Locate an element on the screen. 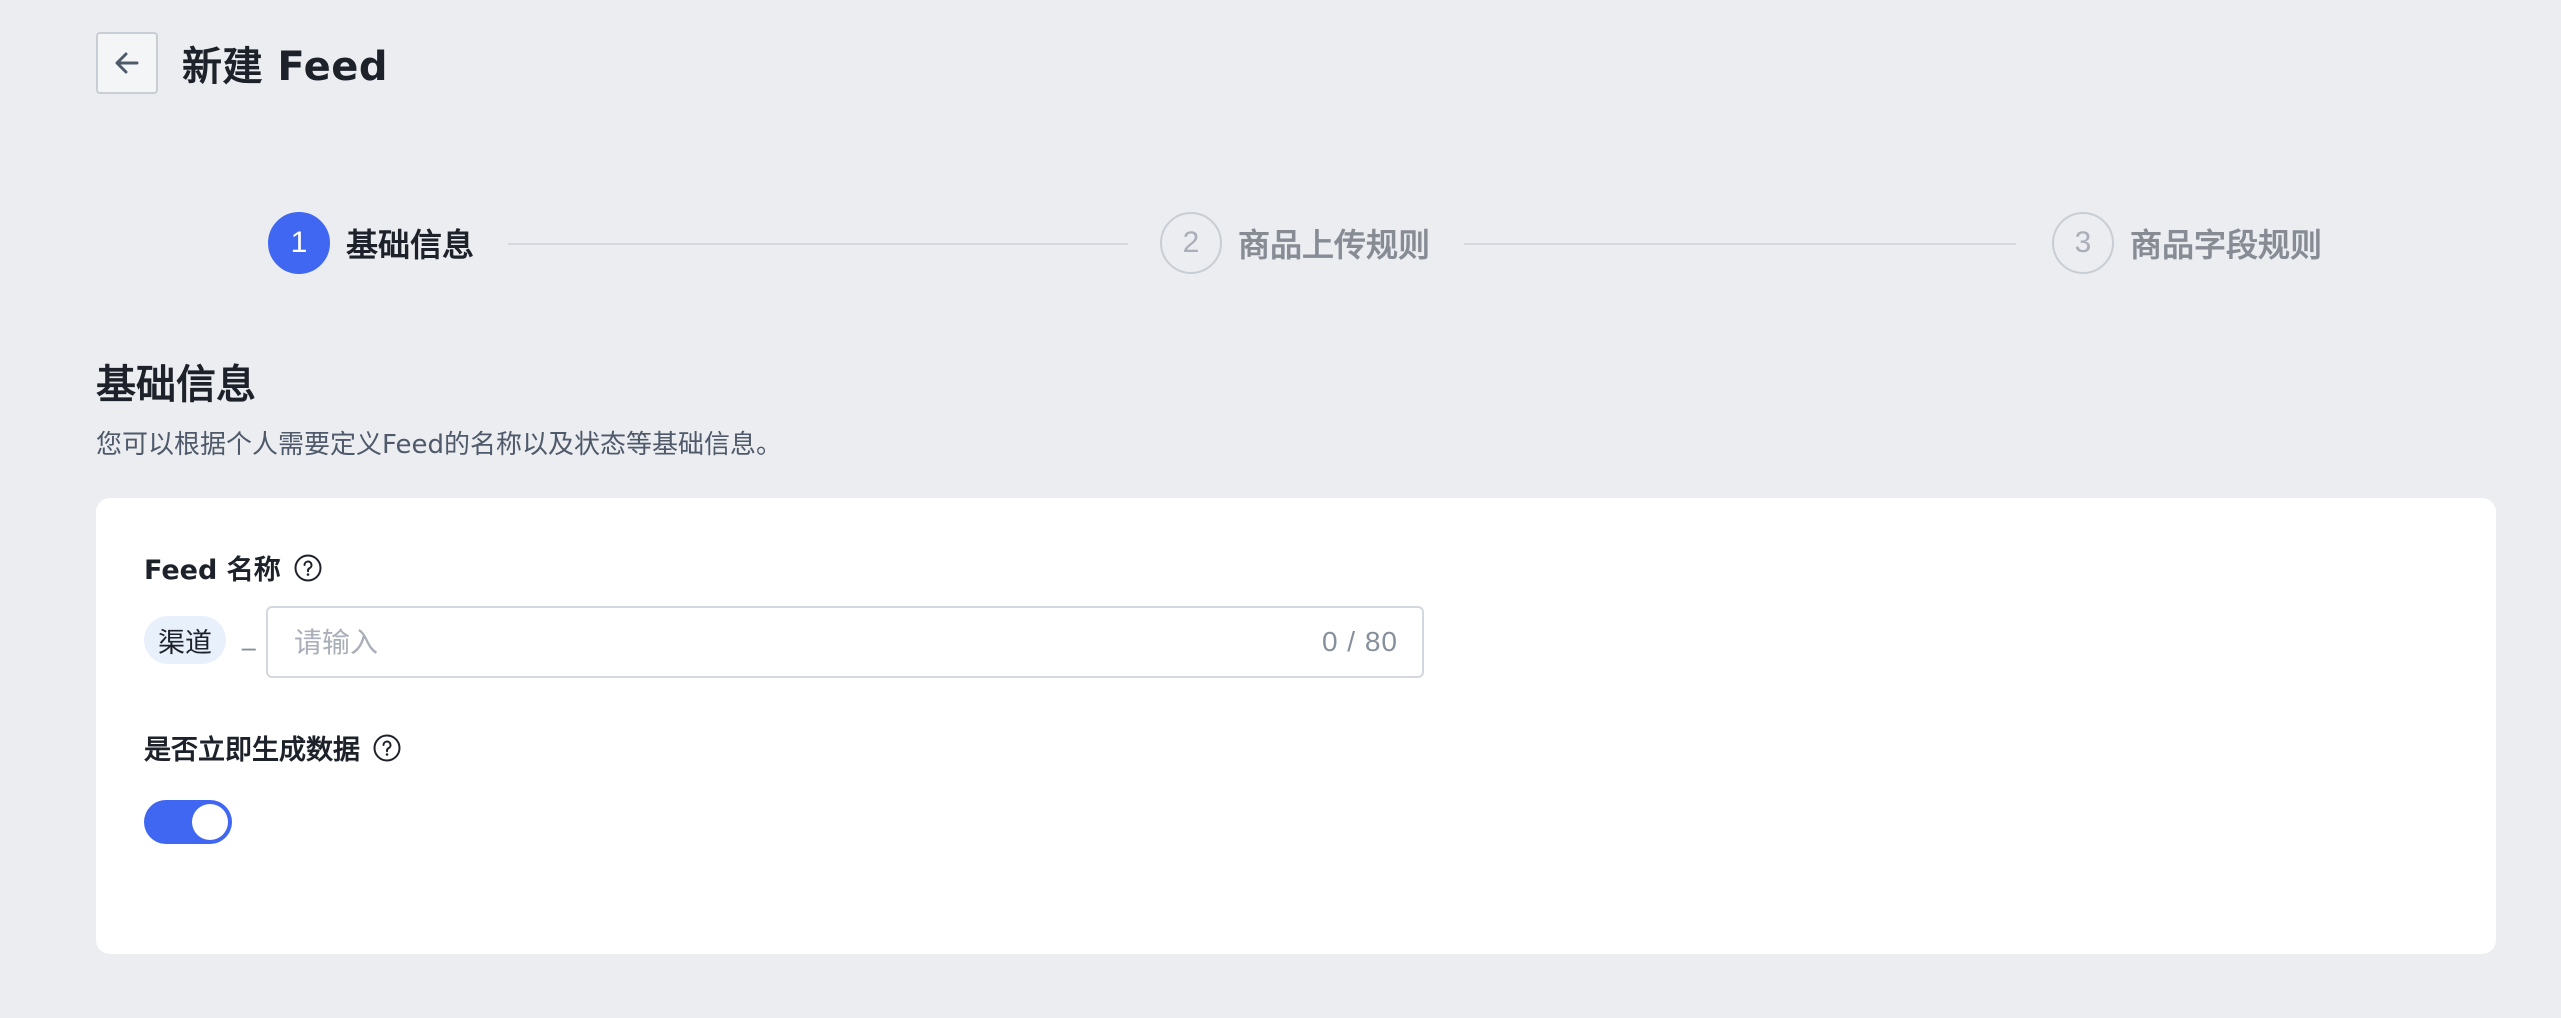 This screenshot has height=1018, width=2561. step-label: 商品上传规则 is located at coordinates (1334, 245).